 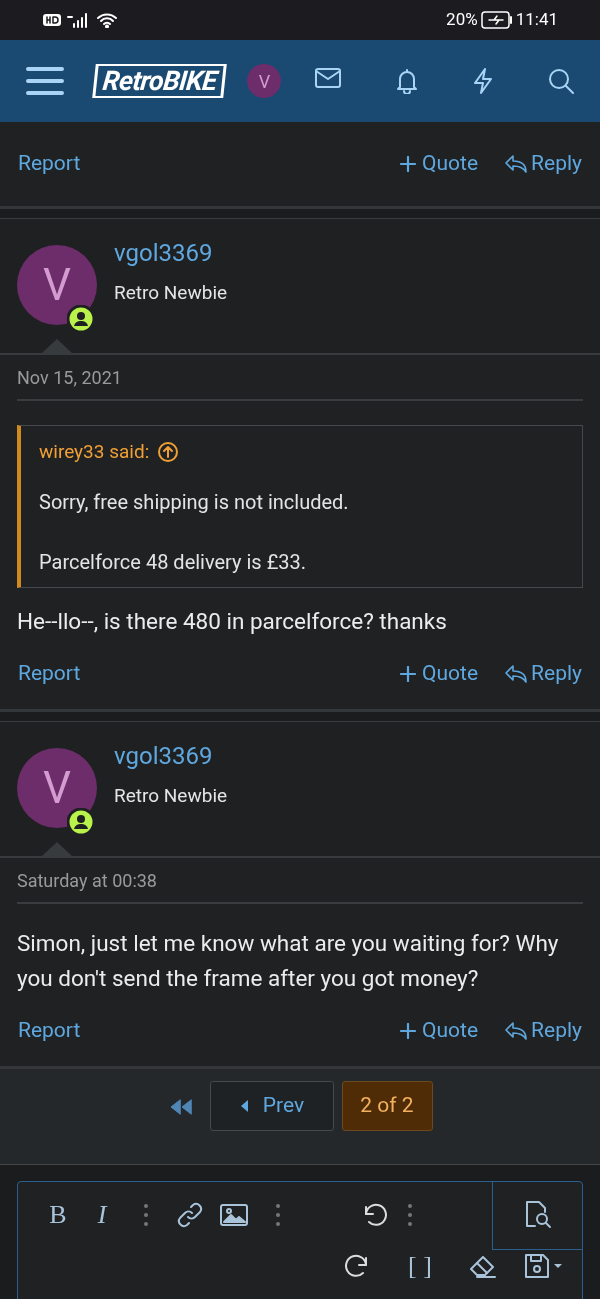 What do you see at coordinates (387, 1105) in the screenshot?
I see `page-button: 2 of 2` at bounding box center [387, 1105].